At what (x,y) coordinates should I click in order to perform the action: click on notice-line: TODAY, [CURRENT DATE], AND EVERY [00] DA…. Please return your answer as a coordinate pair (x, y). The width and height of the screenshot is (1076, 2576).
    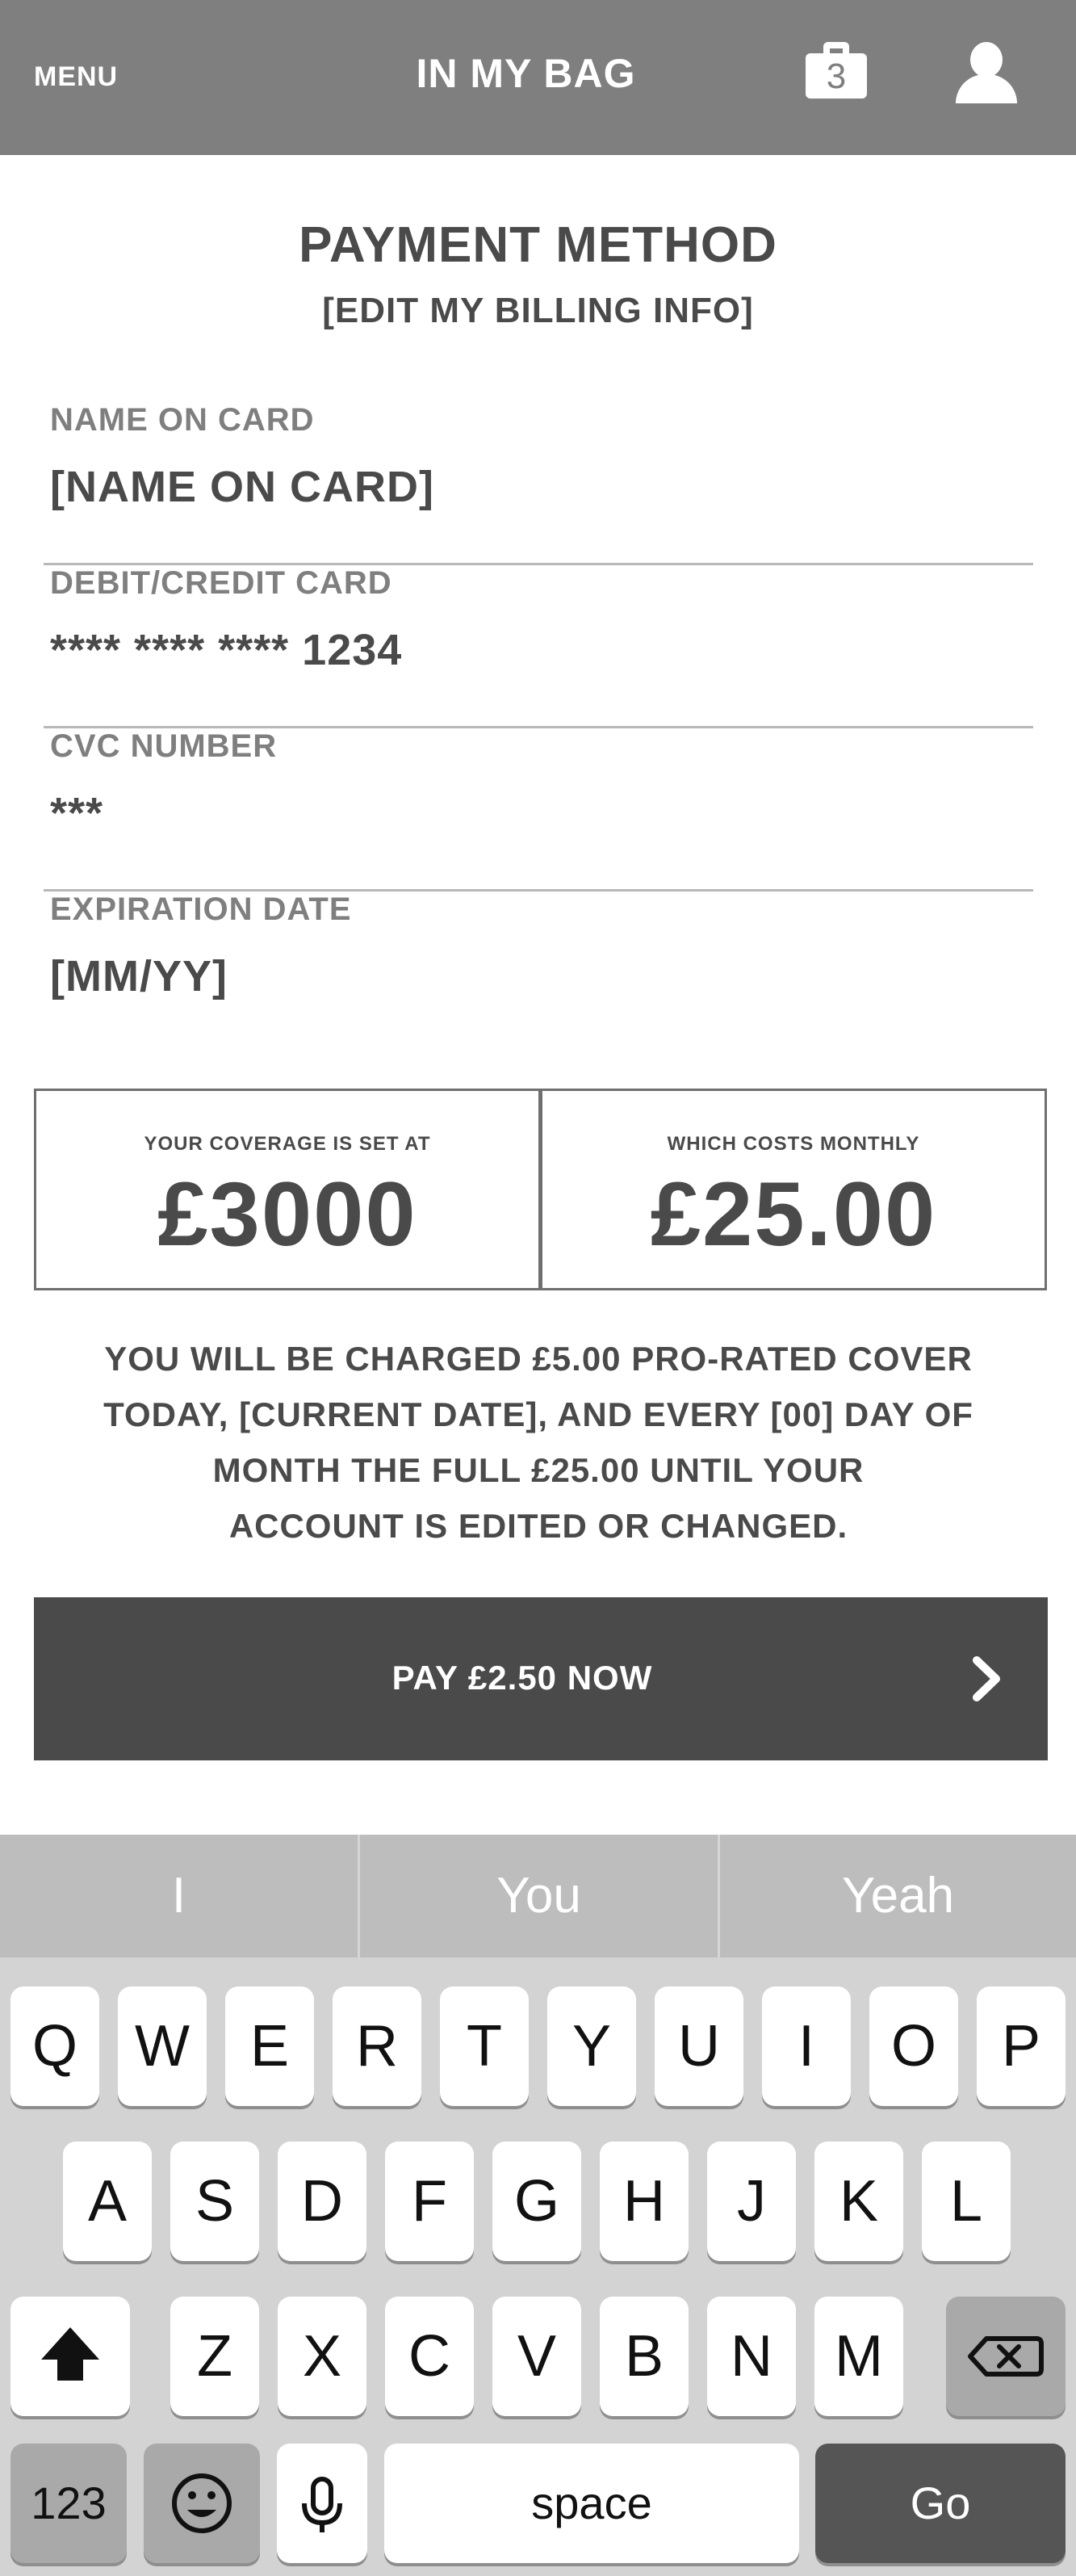
    Looking at the image, I should click on (538, 1414).